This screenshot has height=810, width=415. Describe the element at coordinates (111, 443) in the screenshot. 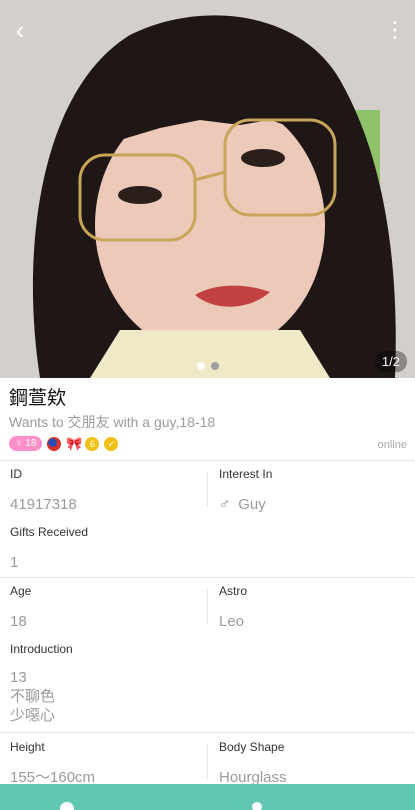

I see `verified-icon: ✓` at that location.